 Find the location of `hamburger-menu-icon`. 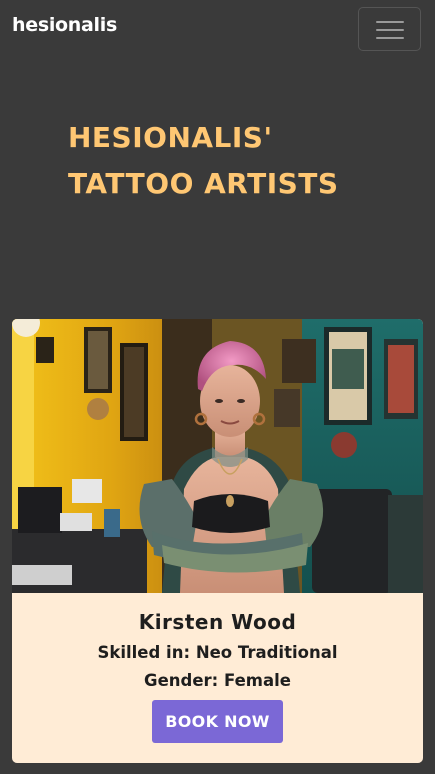

hamburger-menu-icon is located at coordinates (390, 22).